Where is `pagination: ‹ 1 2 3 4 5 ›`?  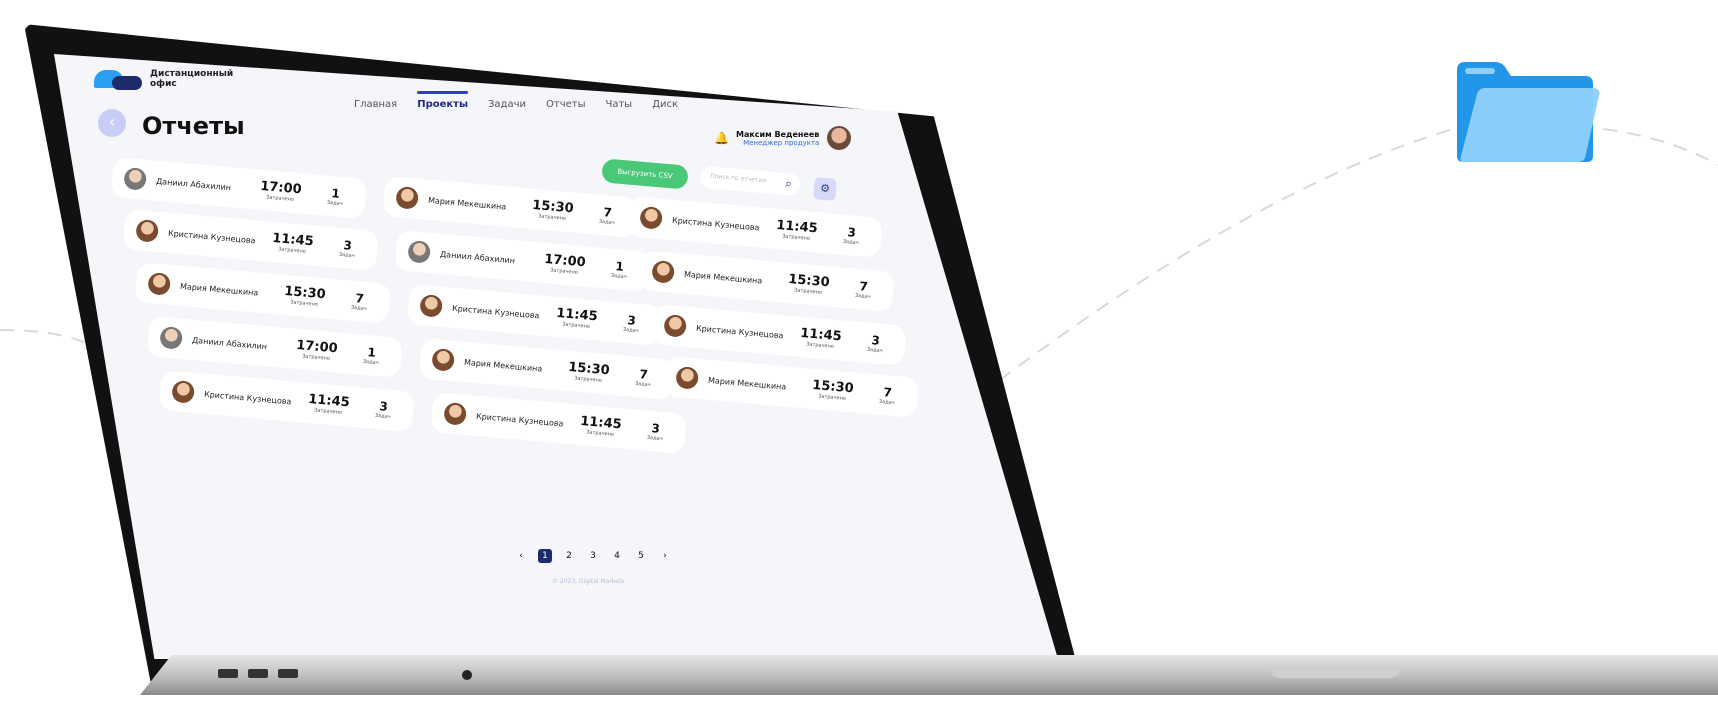 pagination: ‹ 1 2 3 4 5 › is located at coordinates (593, 556).